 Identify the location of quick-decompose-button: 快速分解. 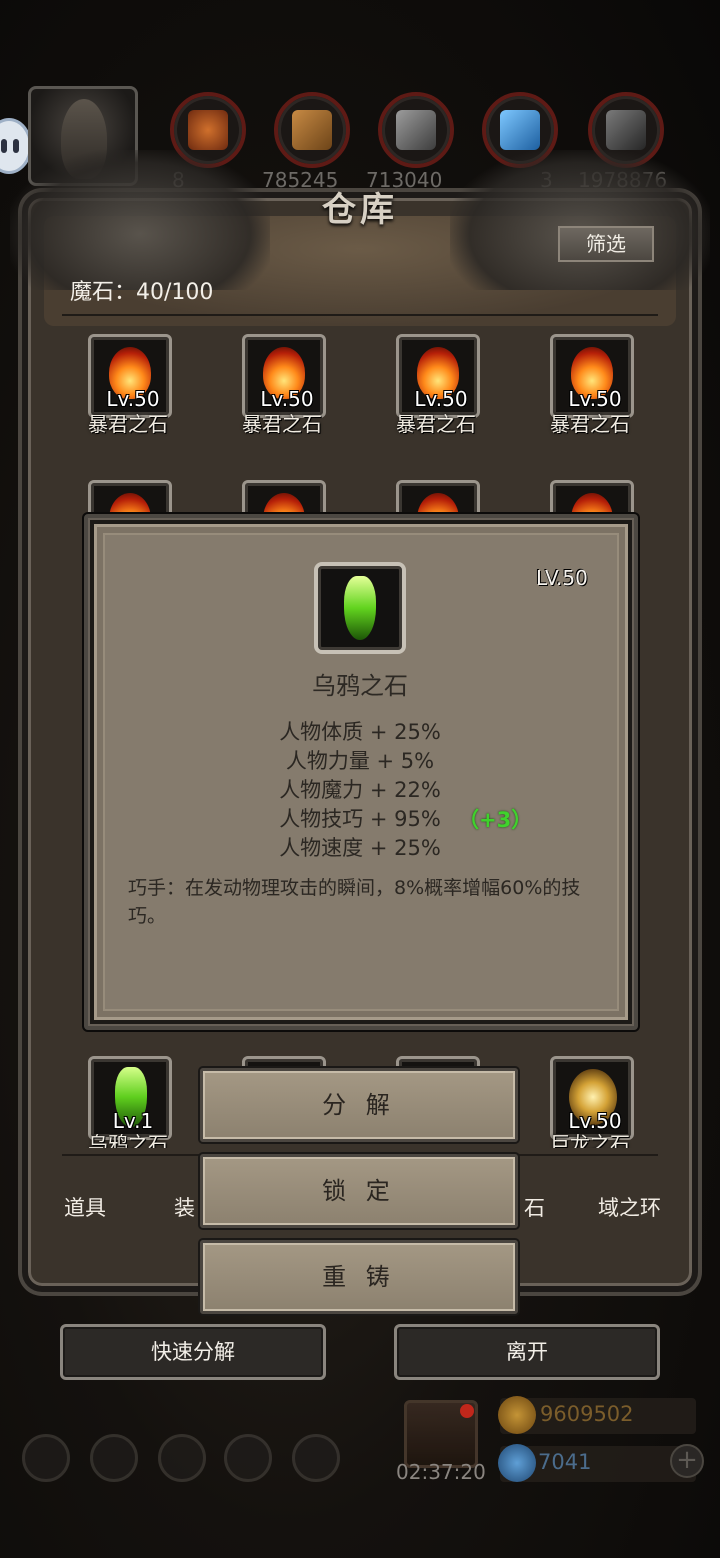
(193, 1352).